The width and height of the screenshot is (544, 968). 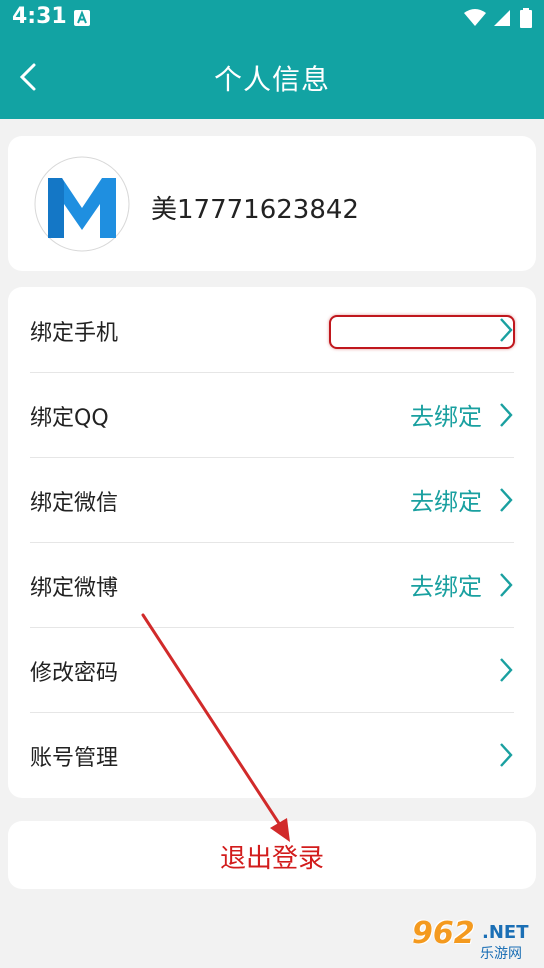 I want to click on signal-icon, so click(x=502, y=18).